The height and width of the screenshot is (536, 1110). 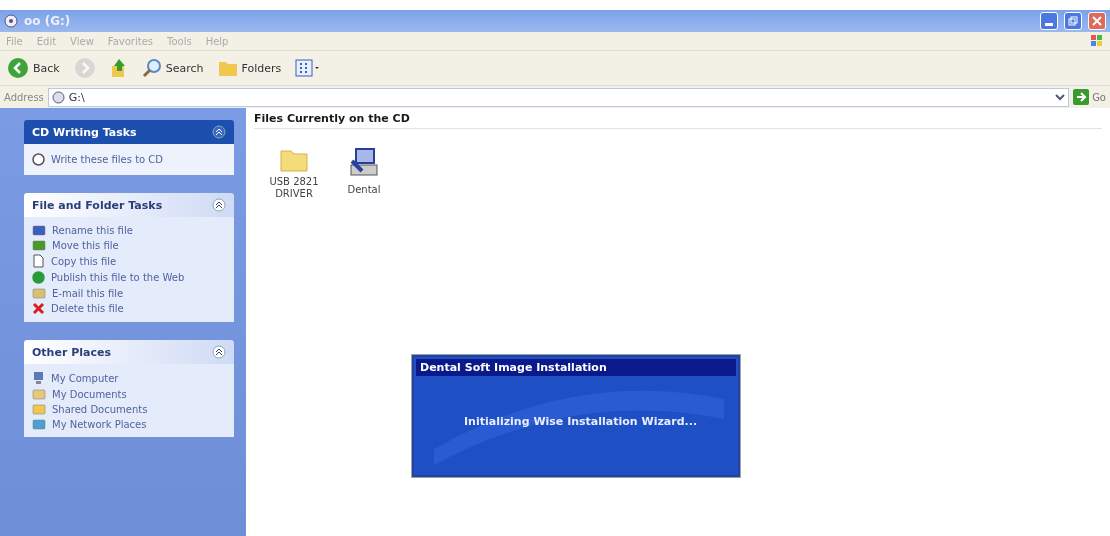 I want to click on close-icon, so click(x=1097, y=21).